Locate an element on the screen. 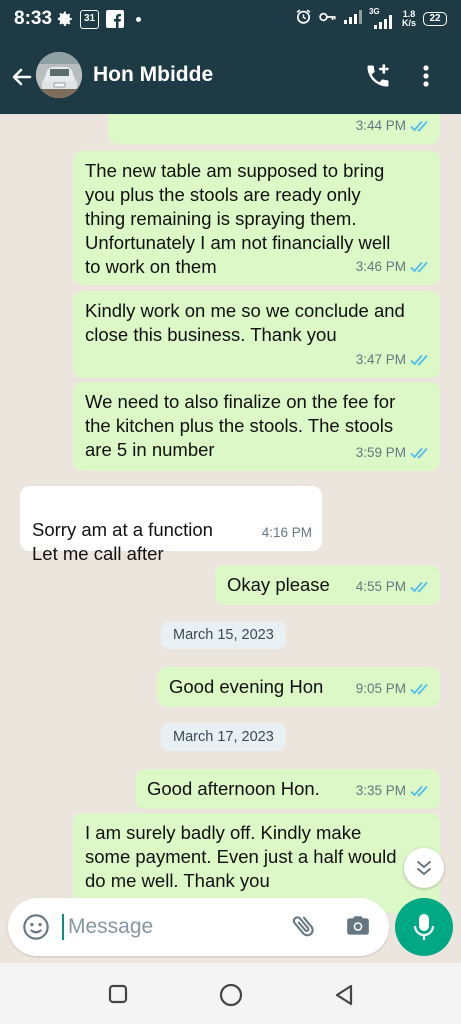  message-bubble-outgoing: Good evening Hon 9:05 PM is located at coordinates (298, 687).